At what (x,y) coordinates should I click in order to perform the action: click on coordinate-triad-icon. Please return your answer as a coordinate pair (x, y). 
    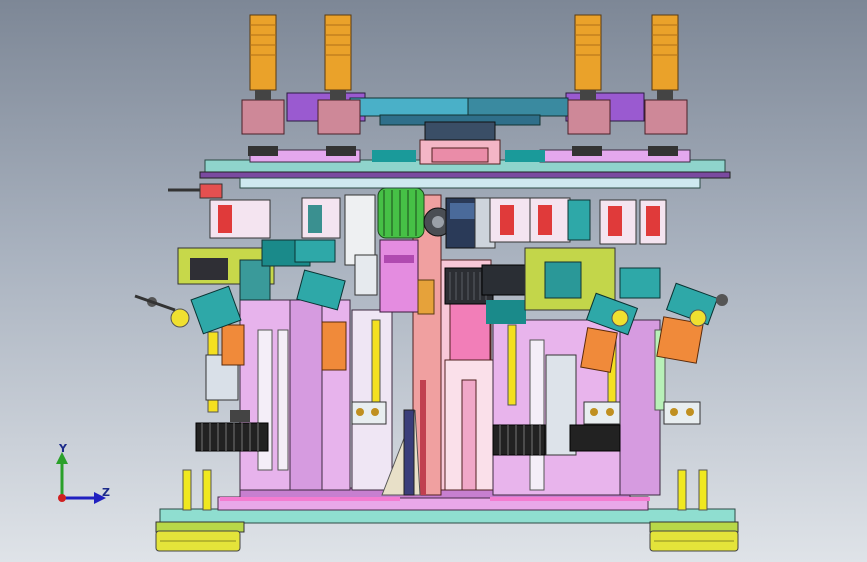
    Looking at the image, I should click on (81, 478).